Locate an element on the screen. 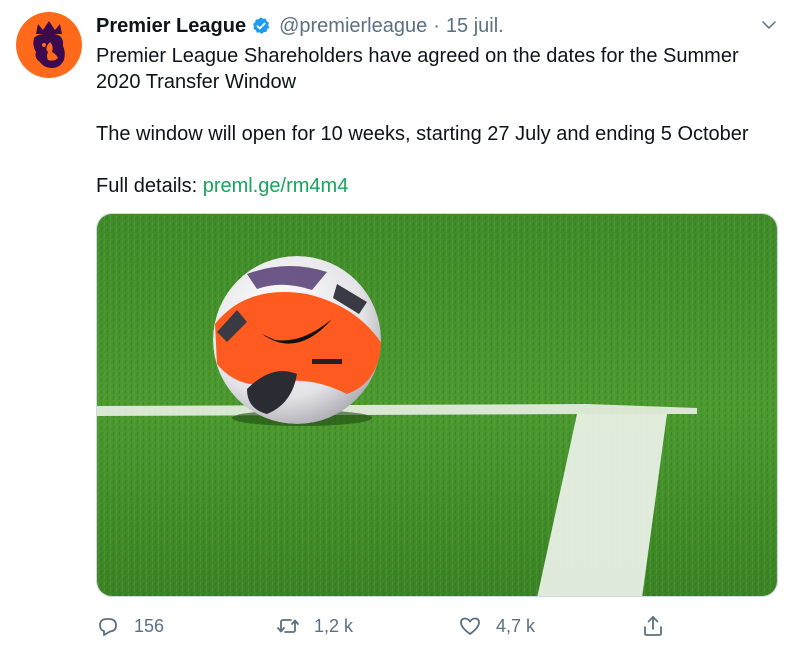  premier-league-lion-icon is located at coordinates (49, 44).